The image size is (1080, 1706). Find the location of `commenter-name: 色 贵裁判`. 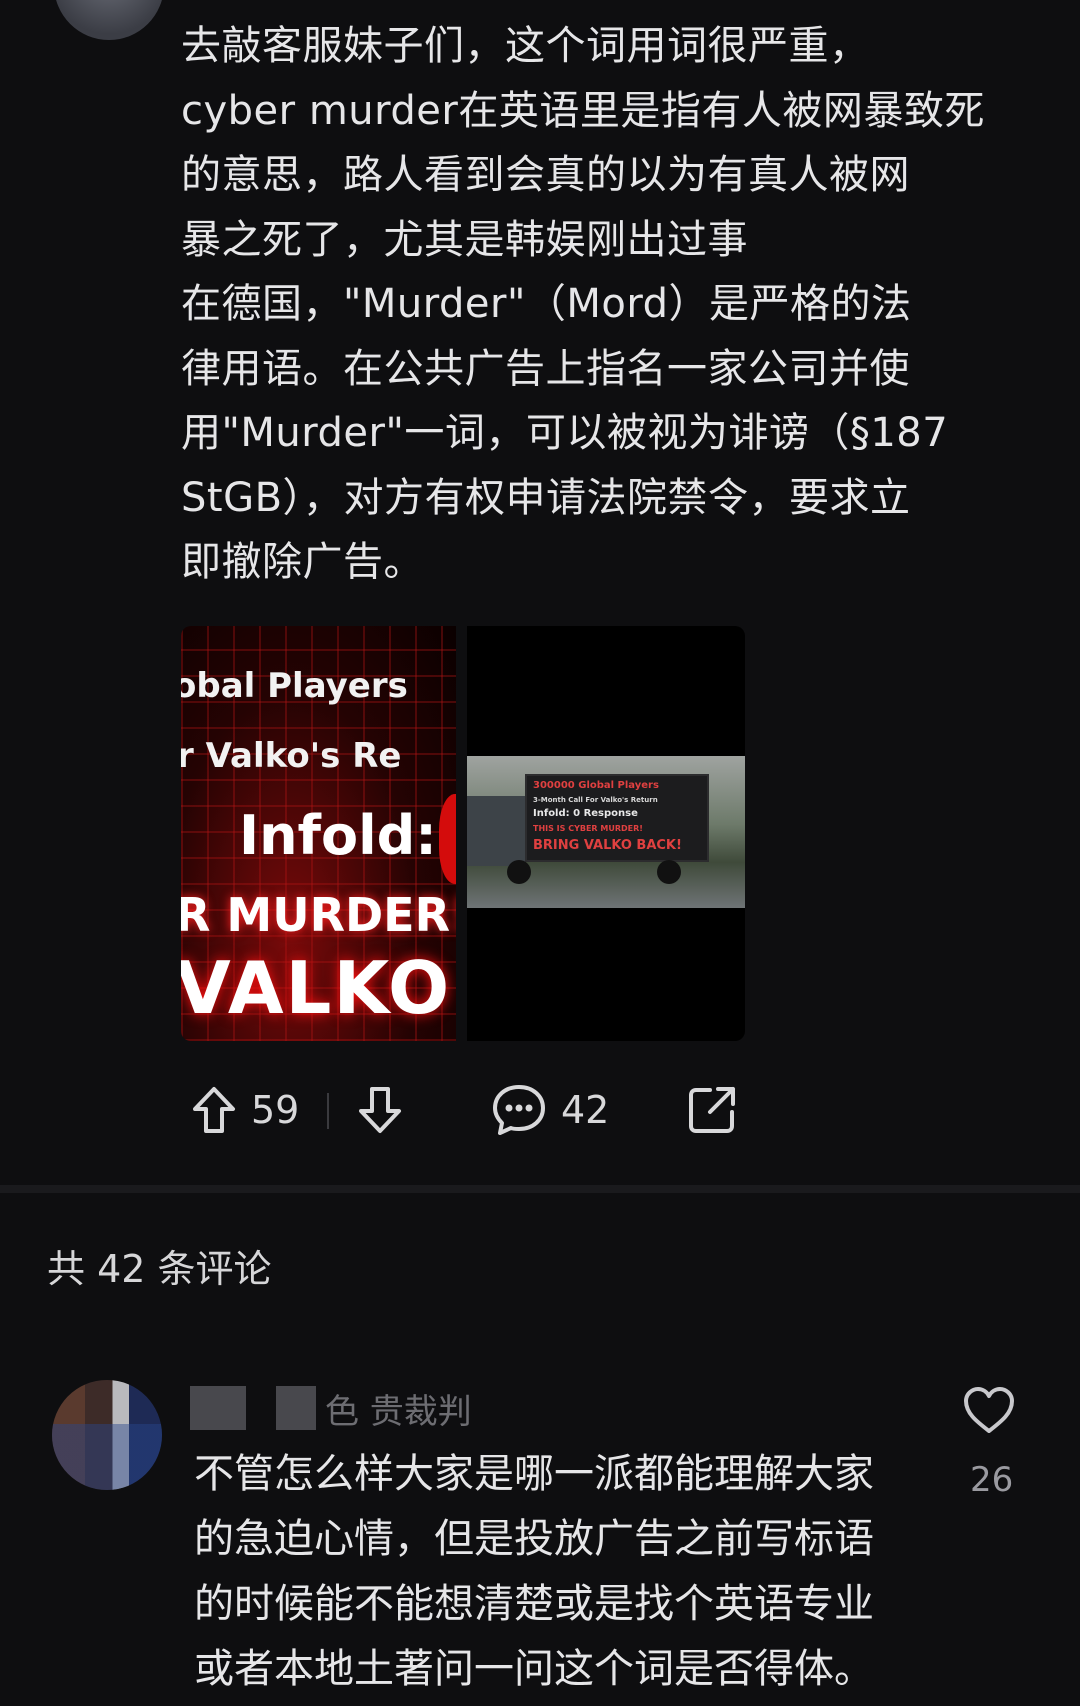

commenter-name: 色 贵裁判 is located at coordinates (340, 1408).